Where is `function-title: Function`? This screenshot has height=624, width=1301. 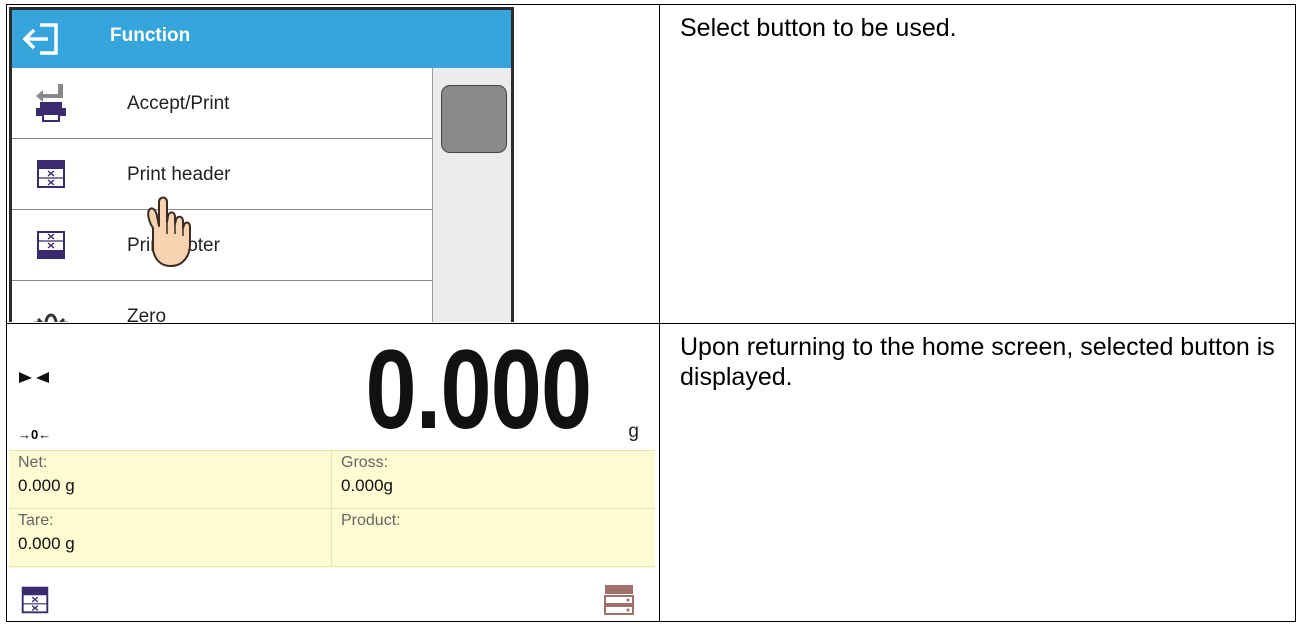
function-title: Function is located at coordinates (150, 35).